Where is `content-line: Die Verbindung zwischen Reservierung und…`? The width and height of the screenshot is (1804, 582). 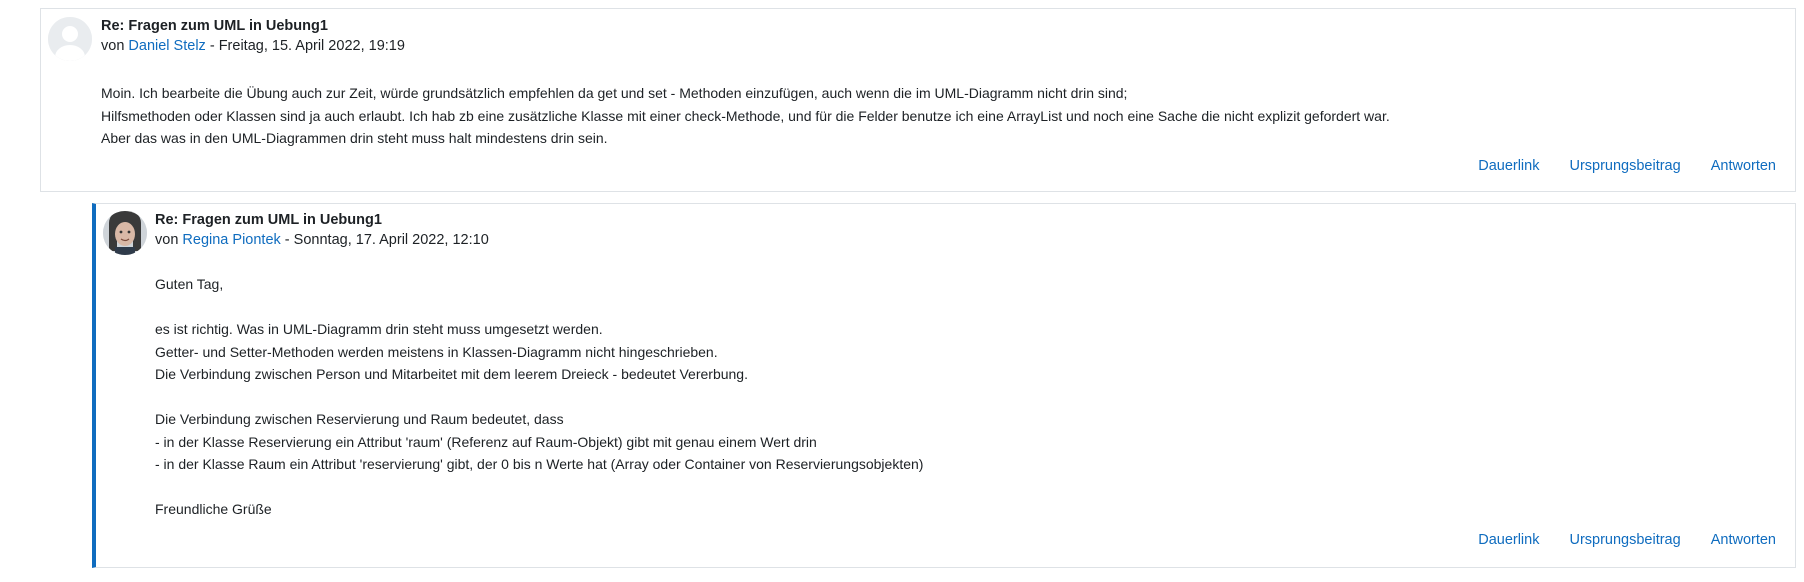 content-line: Die Verbindung zwischen Reservierung und… is located at coordinates (359, 419).